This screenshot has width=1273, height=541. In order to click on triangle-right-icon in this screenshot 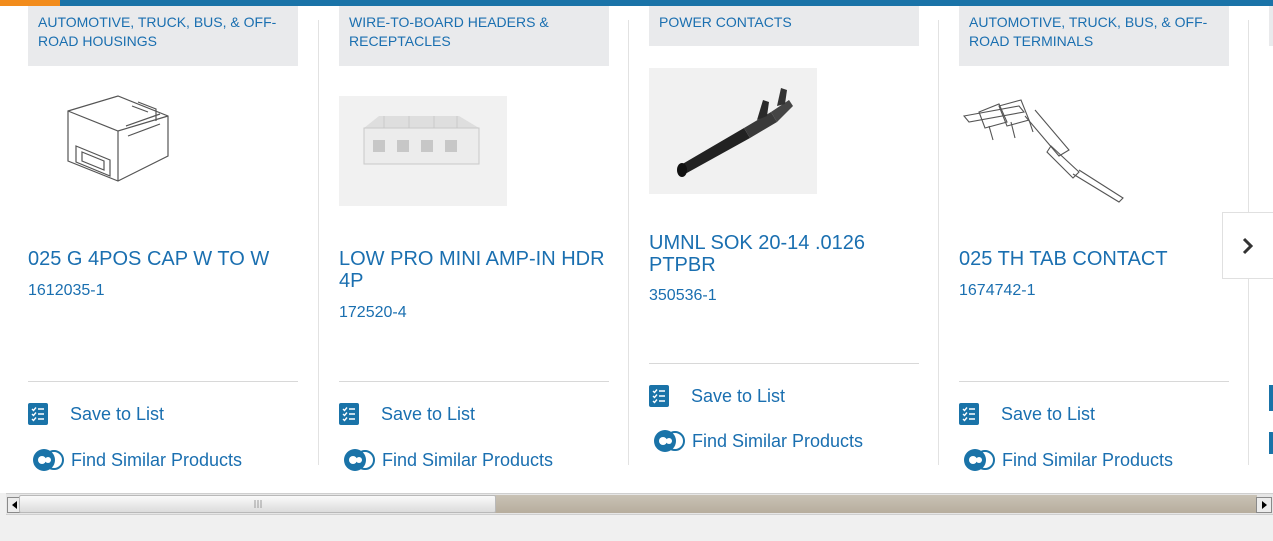, I will do `click(1264, 505)`.